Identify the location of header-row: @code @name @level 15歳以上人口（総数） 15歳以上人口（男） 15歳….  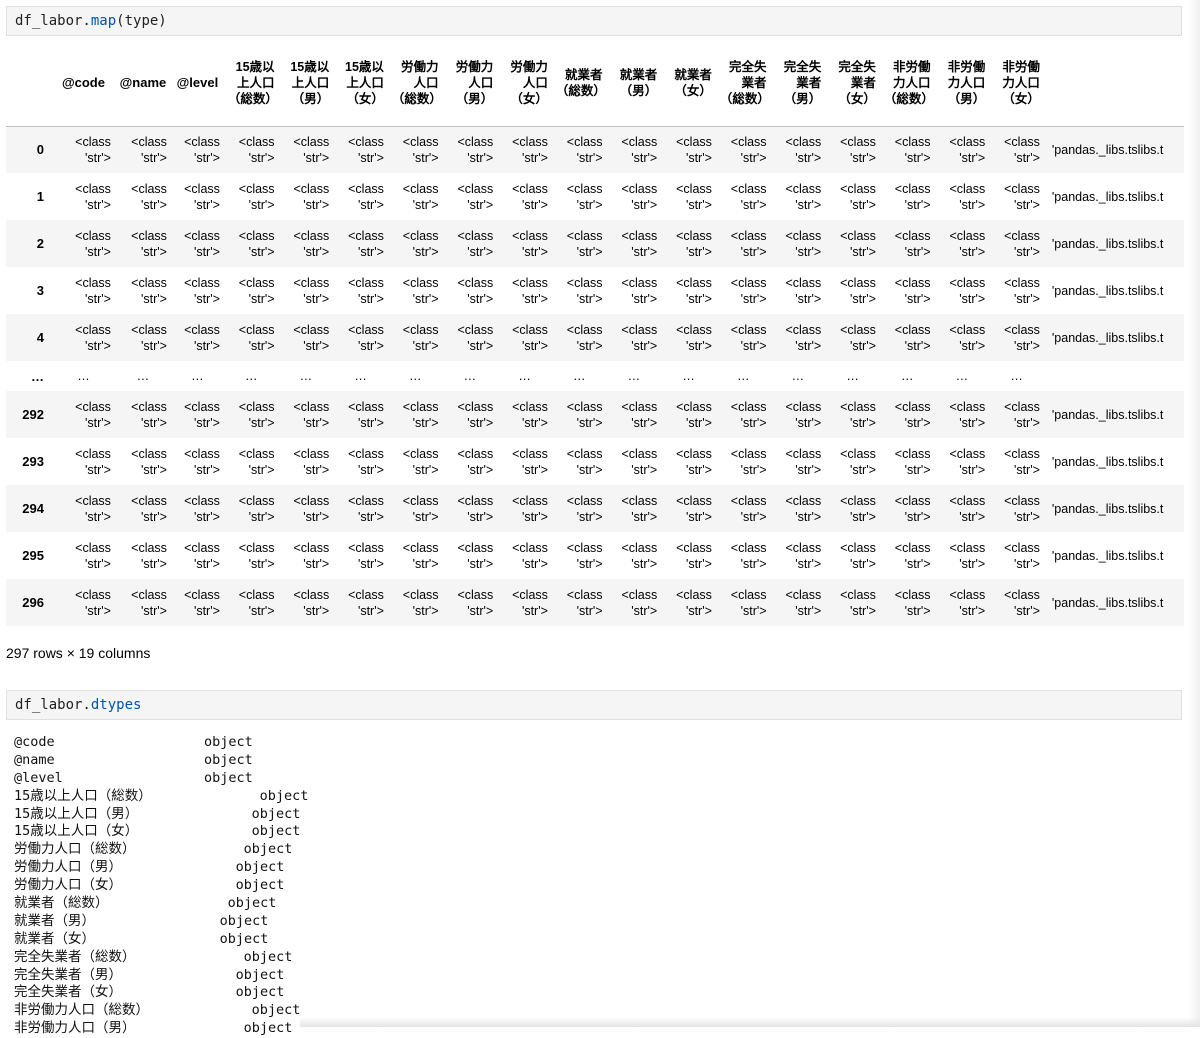
(595, 83).